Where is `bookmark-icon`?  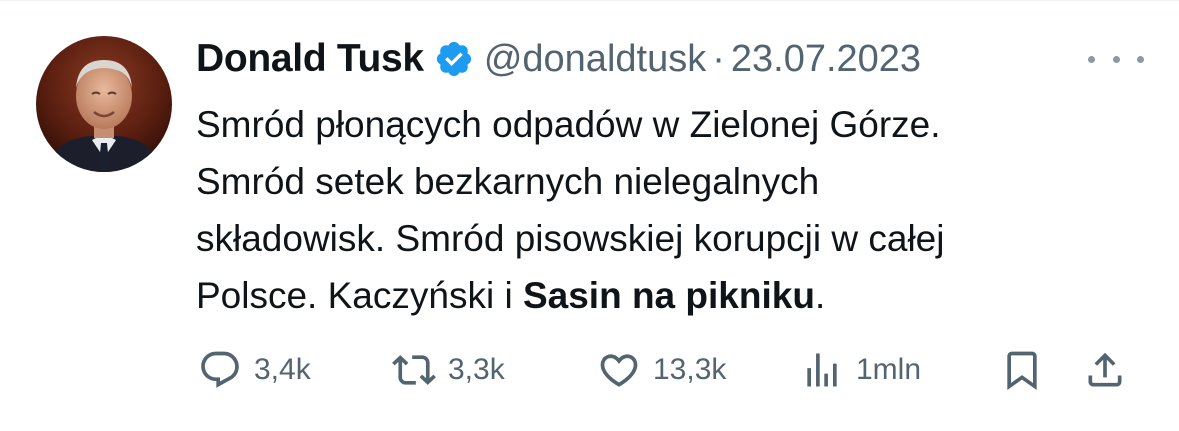
bookmark-icon is located at coordinates (1022, 371).